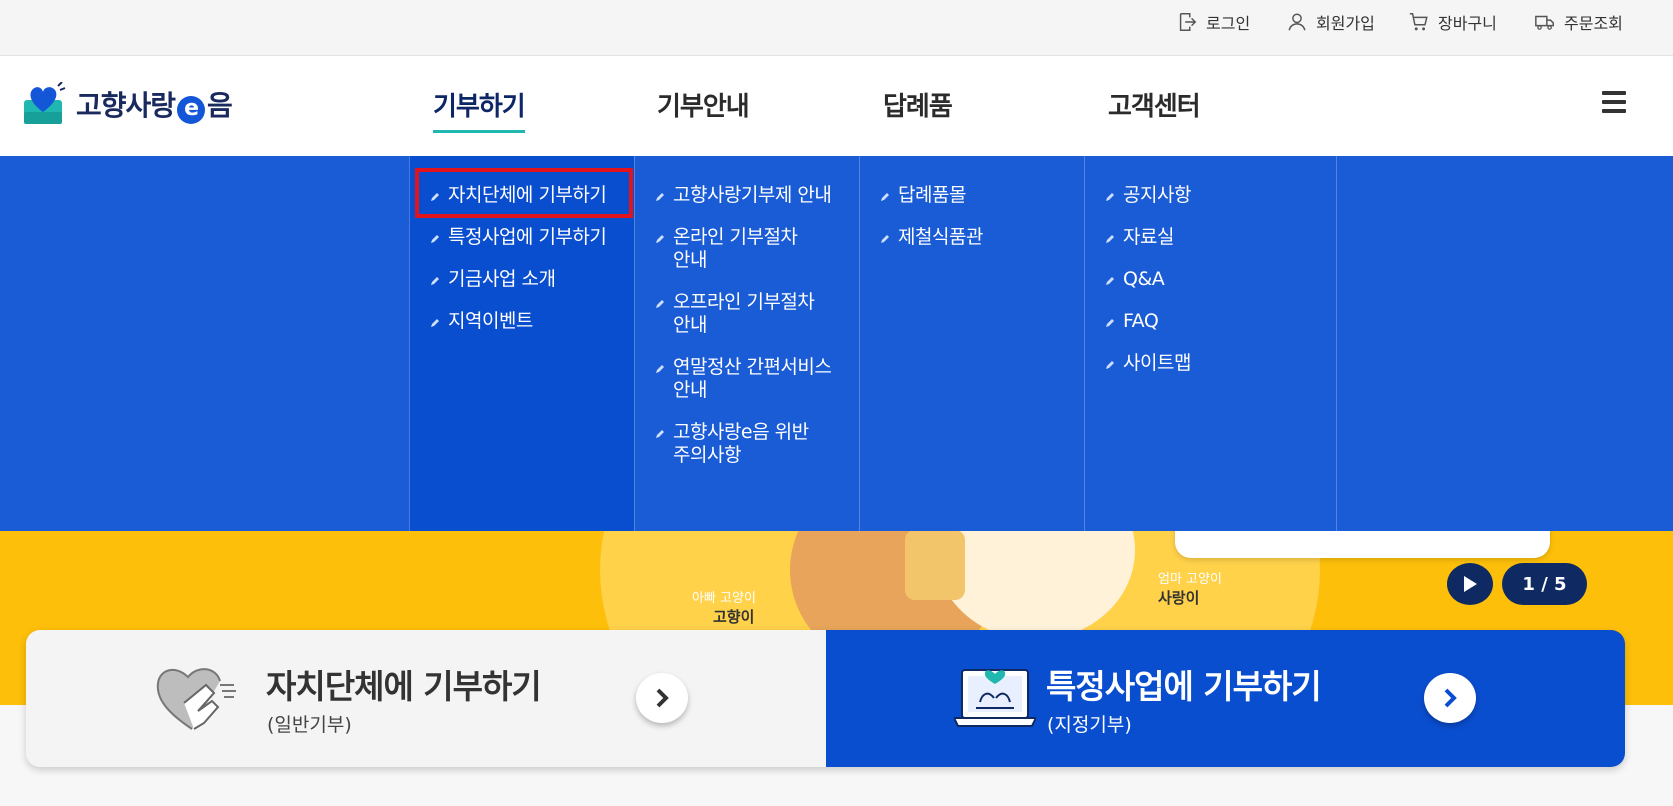  Describe the element at coordinates (1089, 725) in the screenshot. I see `specific-project-card-subtitle: (지정기부)` at that location.